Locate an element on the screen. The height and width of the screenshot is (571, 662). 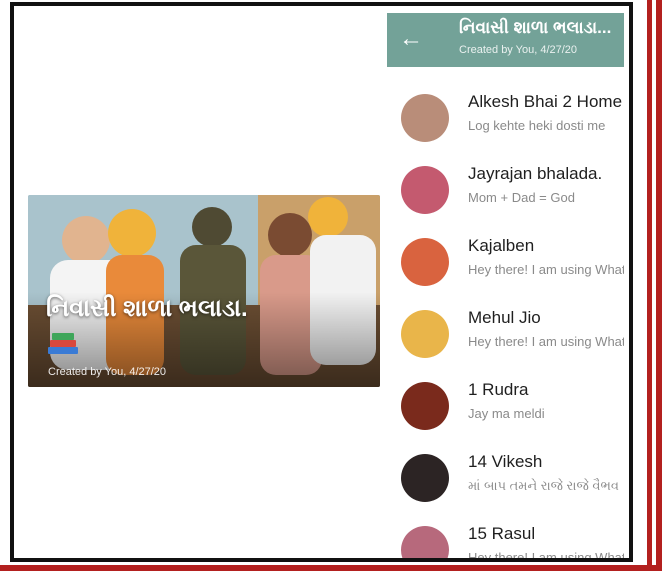
list-item: 15 Rasul Hey there! I am using WhatsApp. is located at coordinates (505, 541).